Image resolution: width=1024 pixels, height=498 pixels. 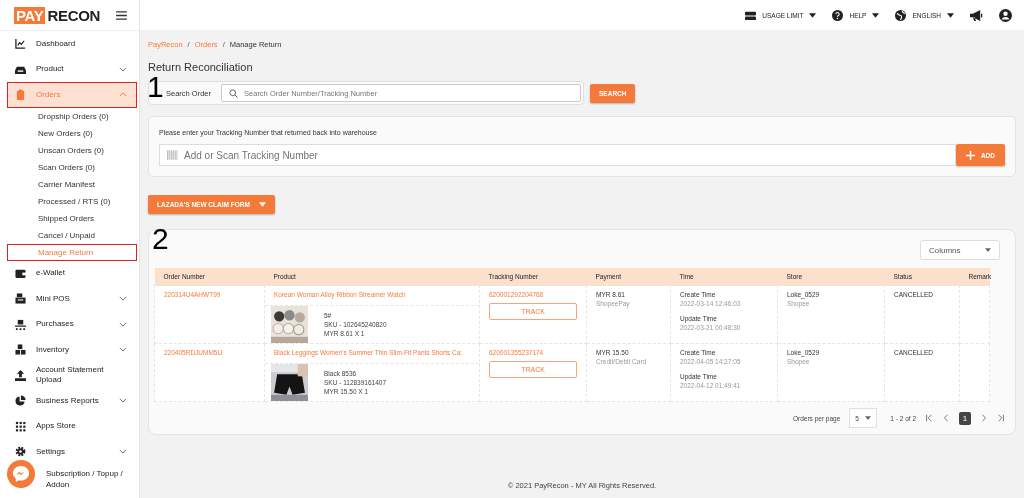 What do you see at coordinates (53, 298) in the screenshot?
I see `sidebar-item-label: Mini POS` at bounding box center [53, 298].